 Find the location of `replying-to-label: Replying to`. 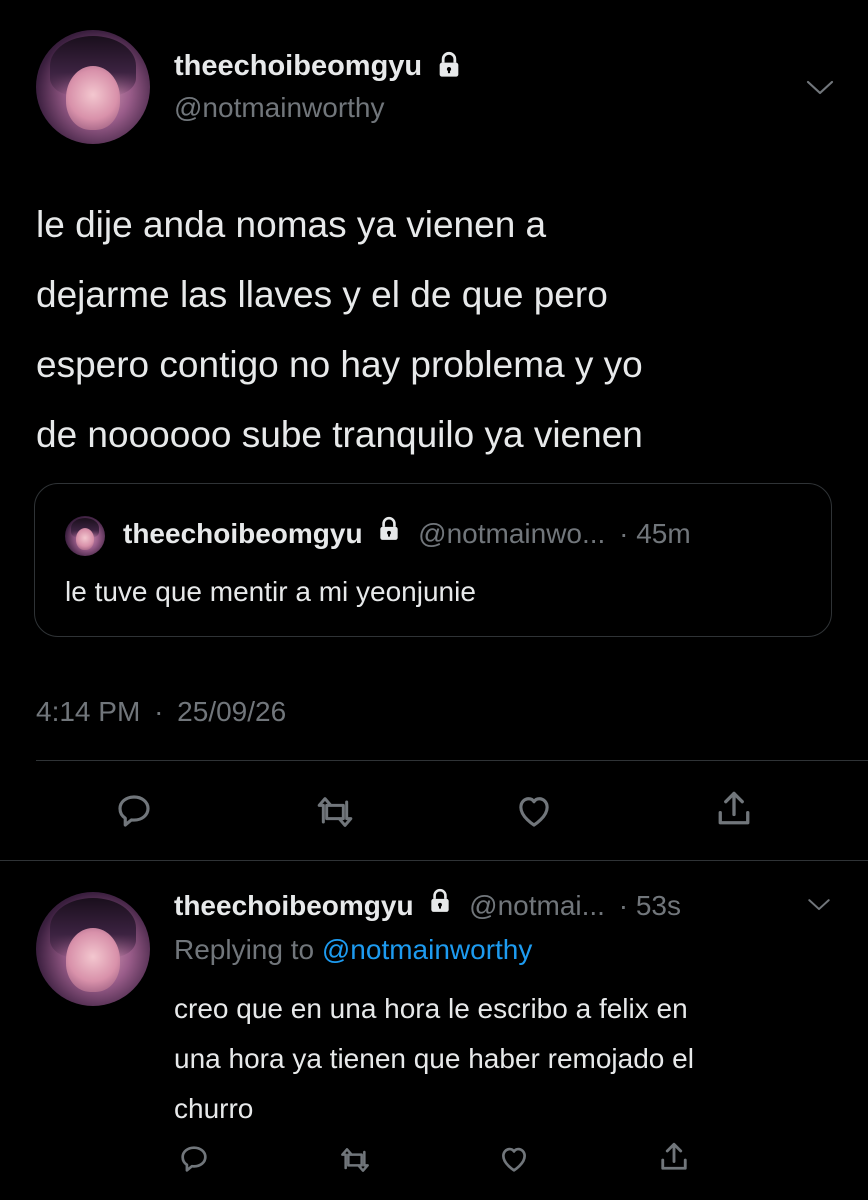

replying-to-label: Replying to is located at coordinates (248, 949).